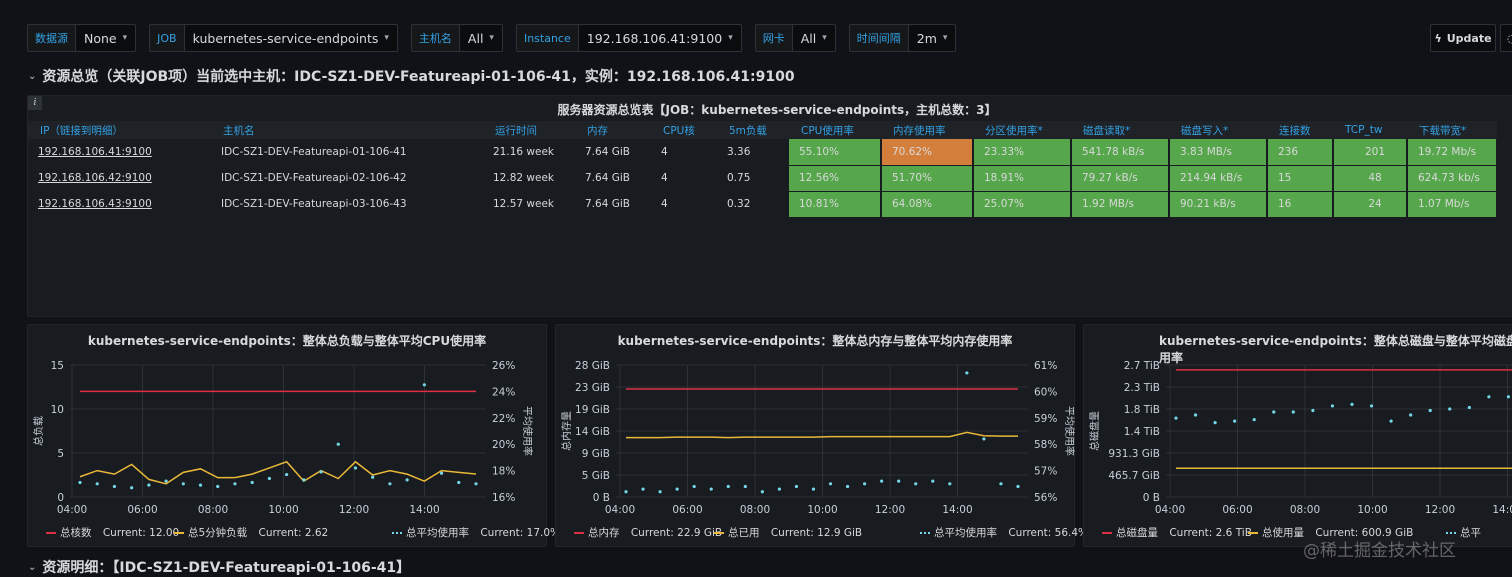 Image resolution: width=1512 pixels, height=577 pixels. I want to click on table-cell: 541.78 kB/s, so click(1120, 152).